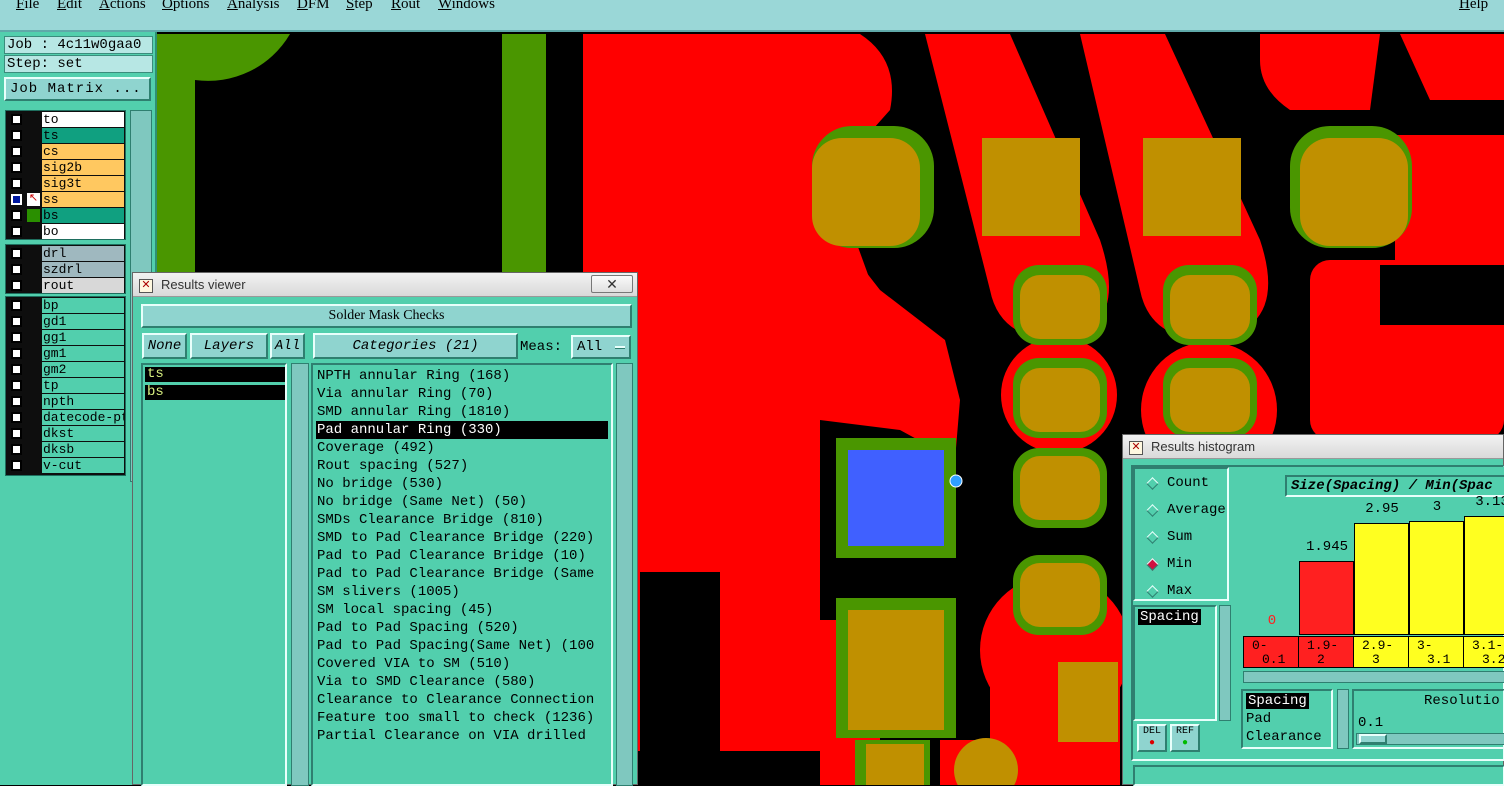  What do you see at coordinates (455, 718) in the screenshot?
I see `category-item: Feature too small to check (1236)` at bounding box center [455, 718].